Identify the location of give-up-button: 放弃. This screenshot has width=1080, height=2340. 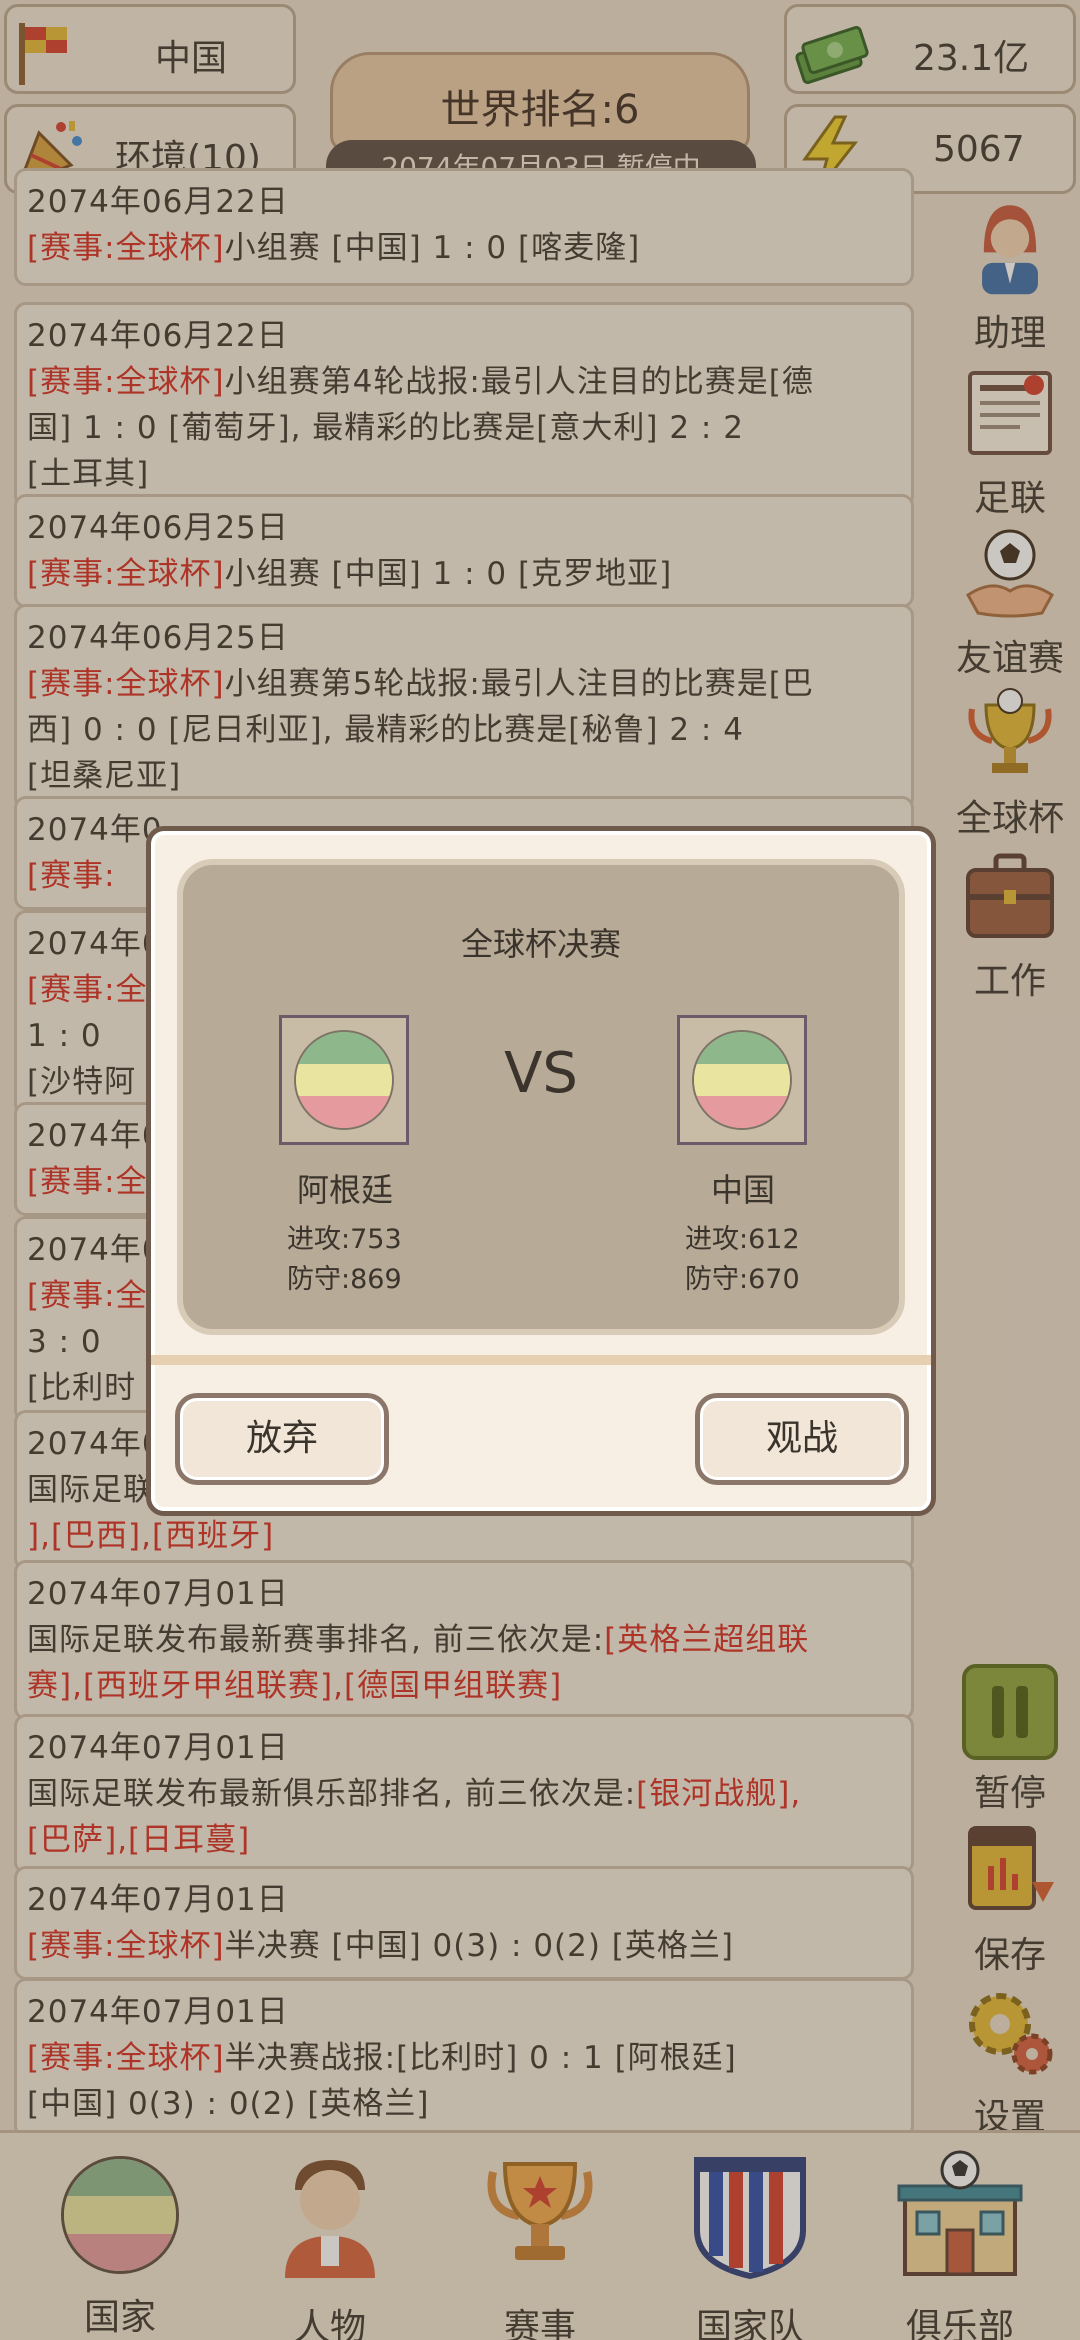
(282, 1439).